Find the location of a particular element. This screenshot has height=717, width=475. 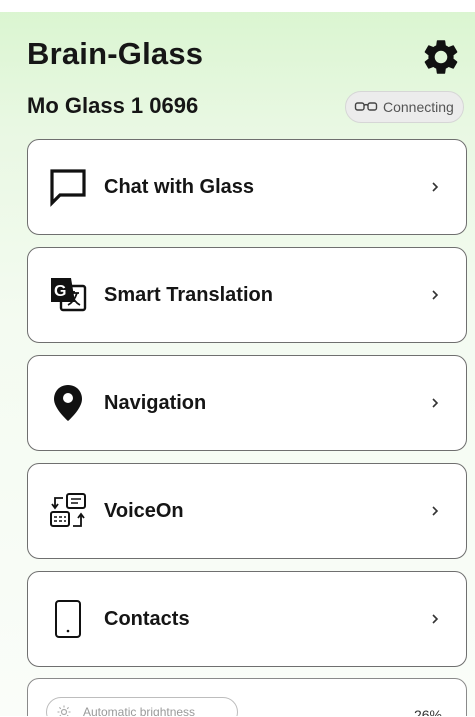

menu-item-navigation: Navigation is located at coordinates (247, 403).